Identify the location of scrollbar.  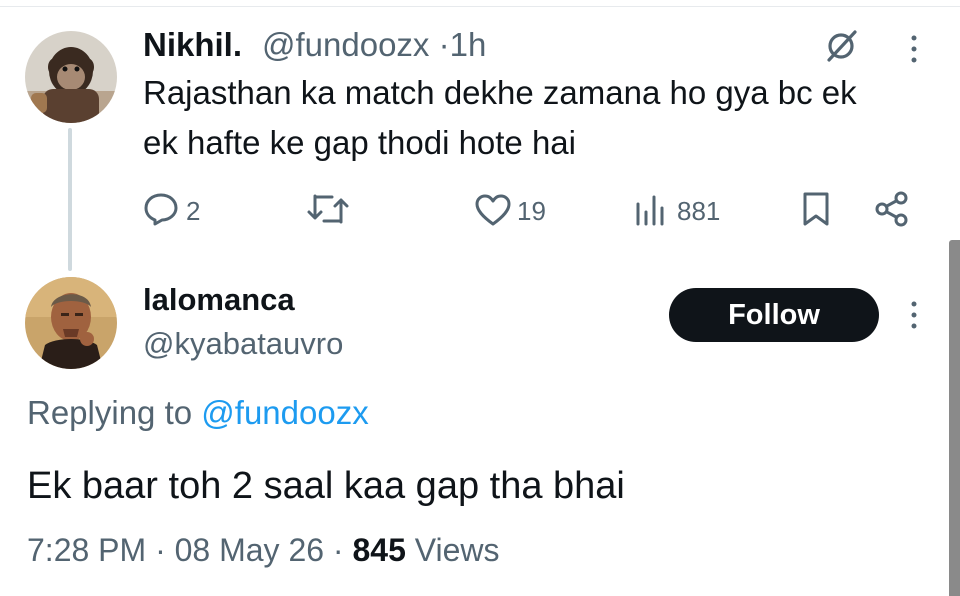
(954, 418).